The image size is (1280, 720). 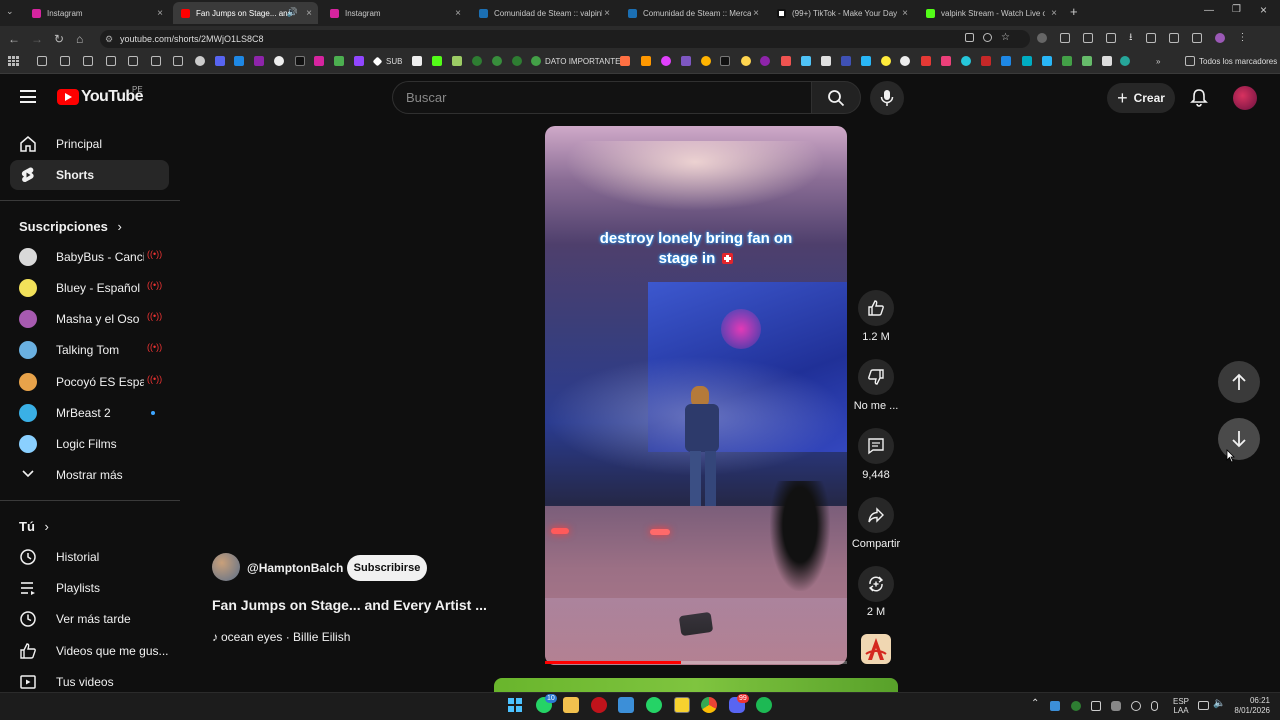 What do you see at coordinates (876, 649) in the screenshot?
I see `sound-thumbnail` at bounding box center [876, 649].